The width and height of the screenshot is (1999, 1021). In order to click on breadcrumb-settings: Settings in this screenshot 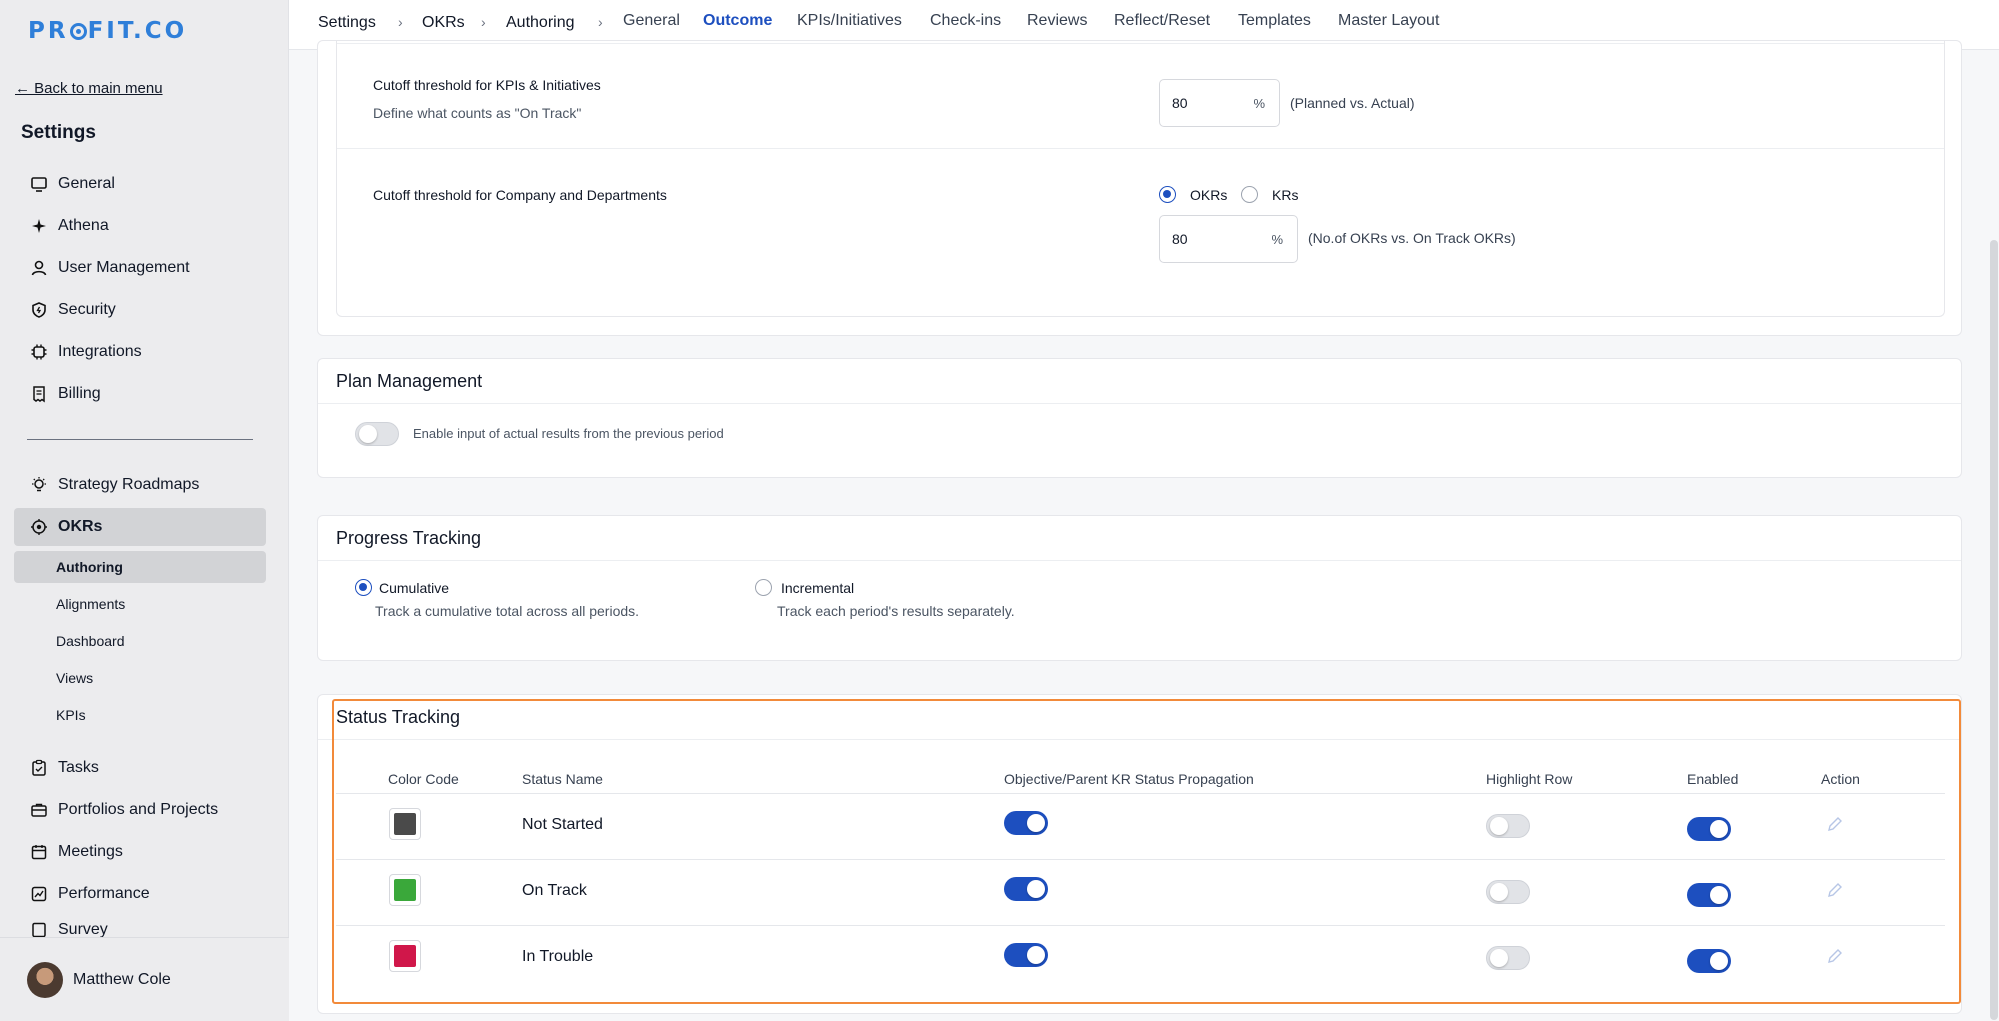, I will do `click(347, 23)`.